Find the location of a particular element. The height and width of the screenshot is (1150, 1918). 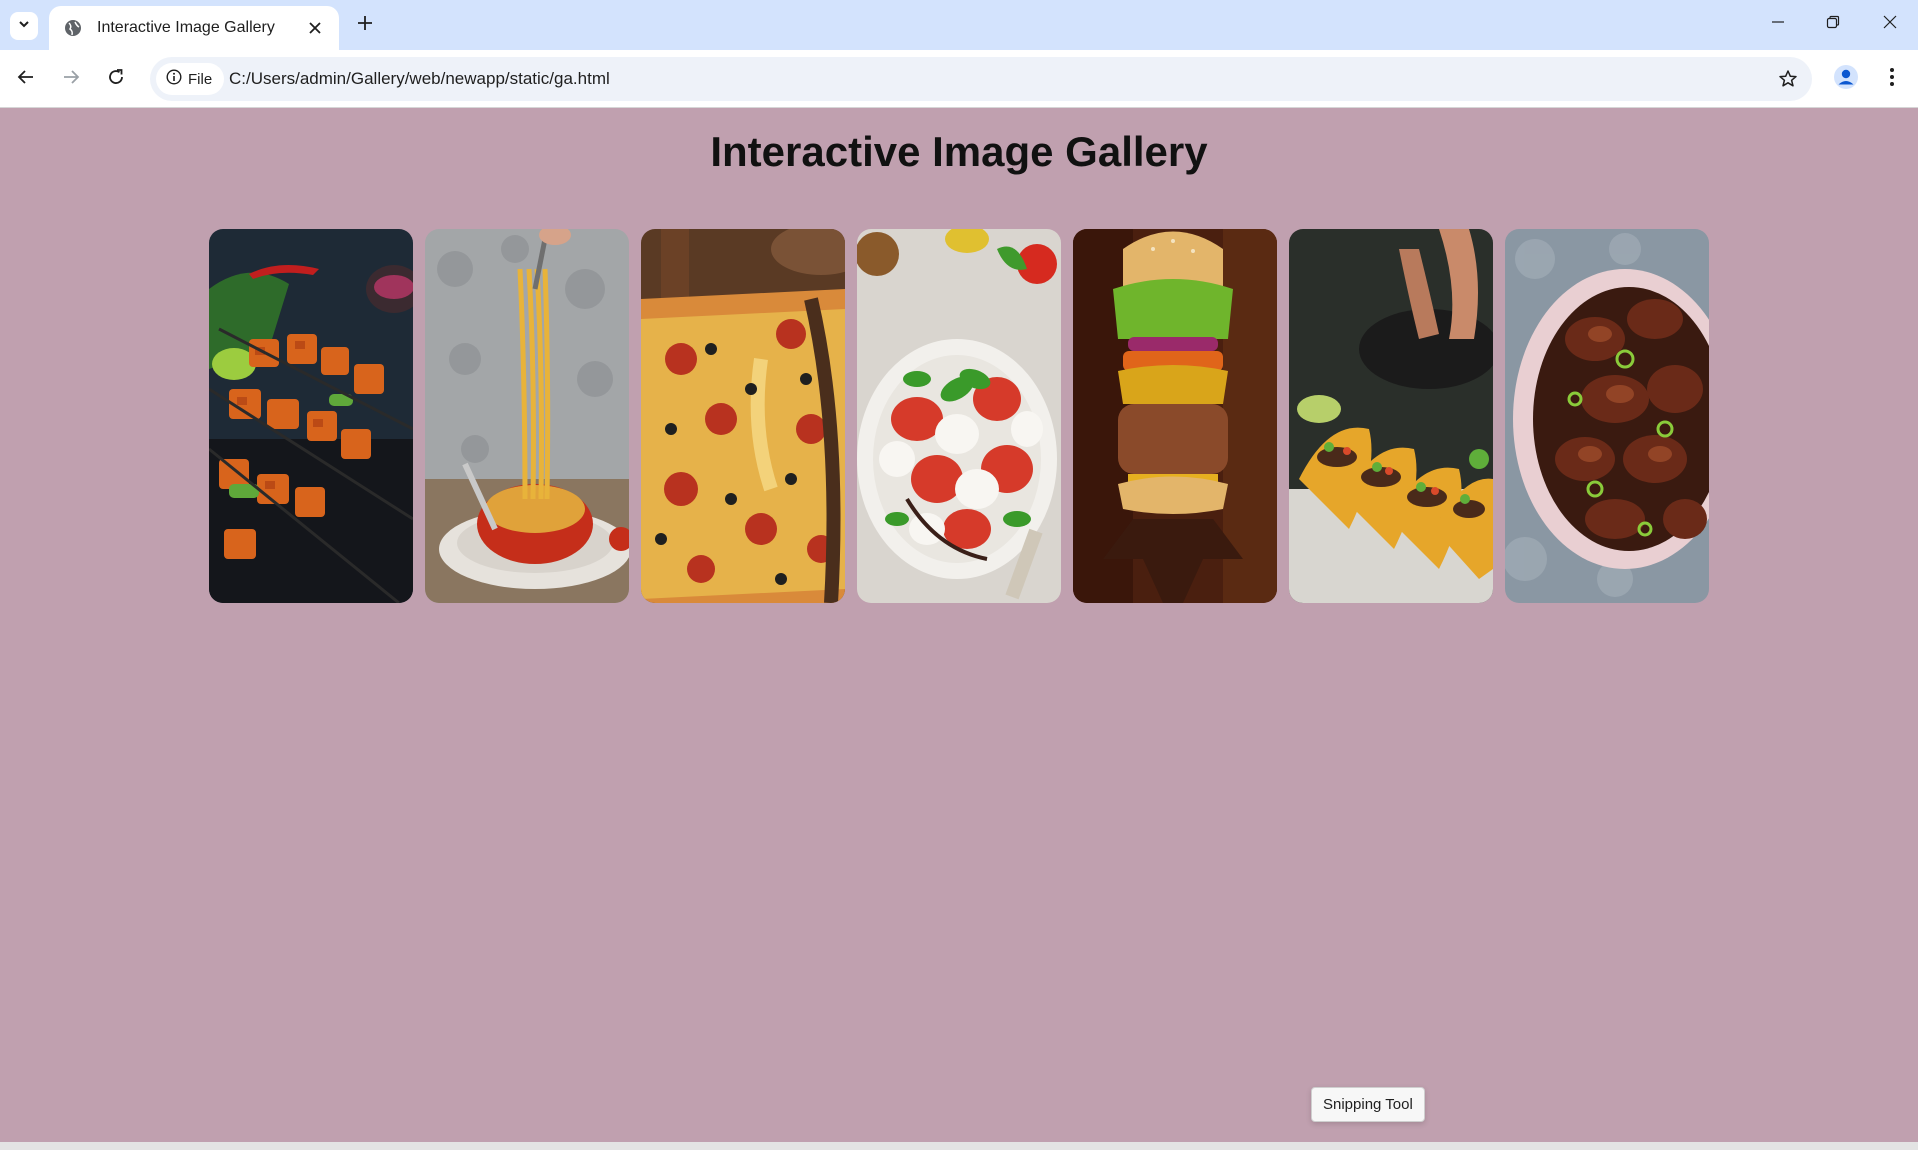

minimize-button is located at coordinates (1778, 24).